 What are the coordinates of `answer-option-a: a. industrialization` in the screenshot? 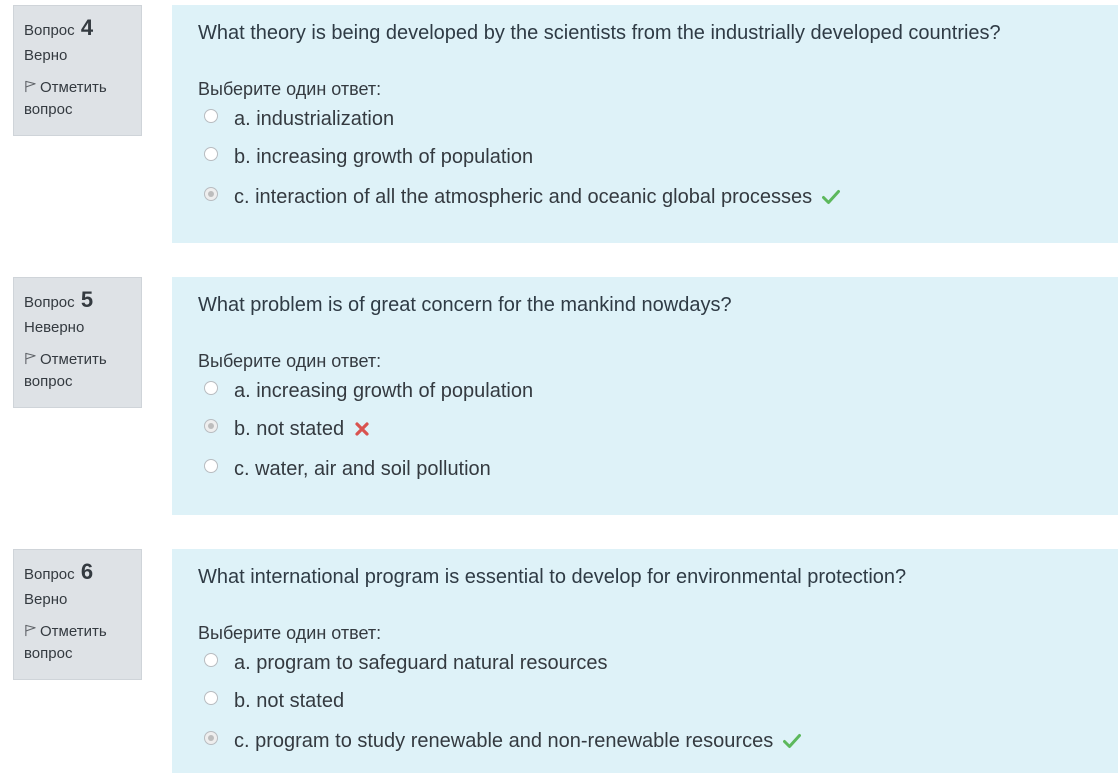 It's located at (645, 127).